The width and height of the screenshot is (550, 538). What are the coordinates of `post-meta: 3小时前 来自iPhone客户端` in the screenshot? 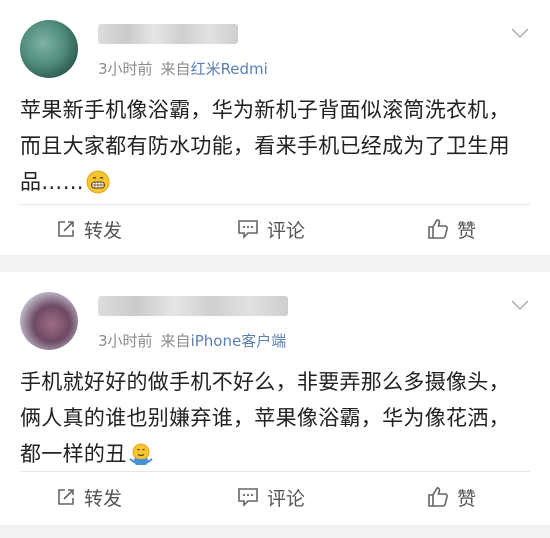 It's located at (192, 340).